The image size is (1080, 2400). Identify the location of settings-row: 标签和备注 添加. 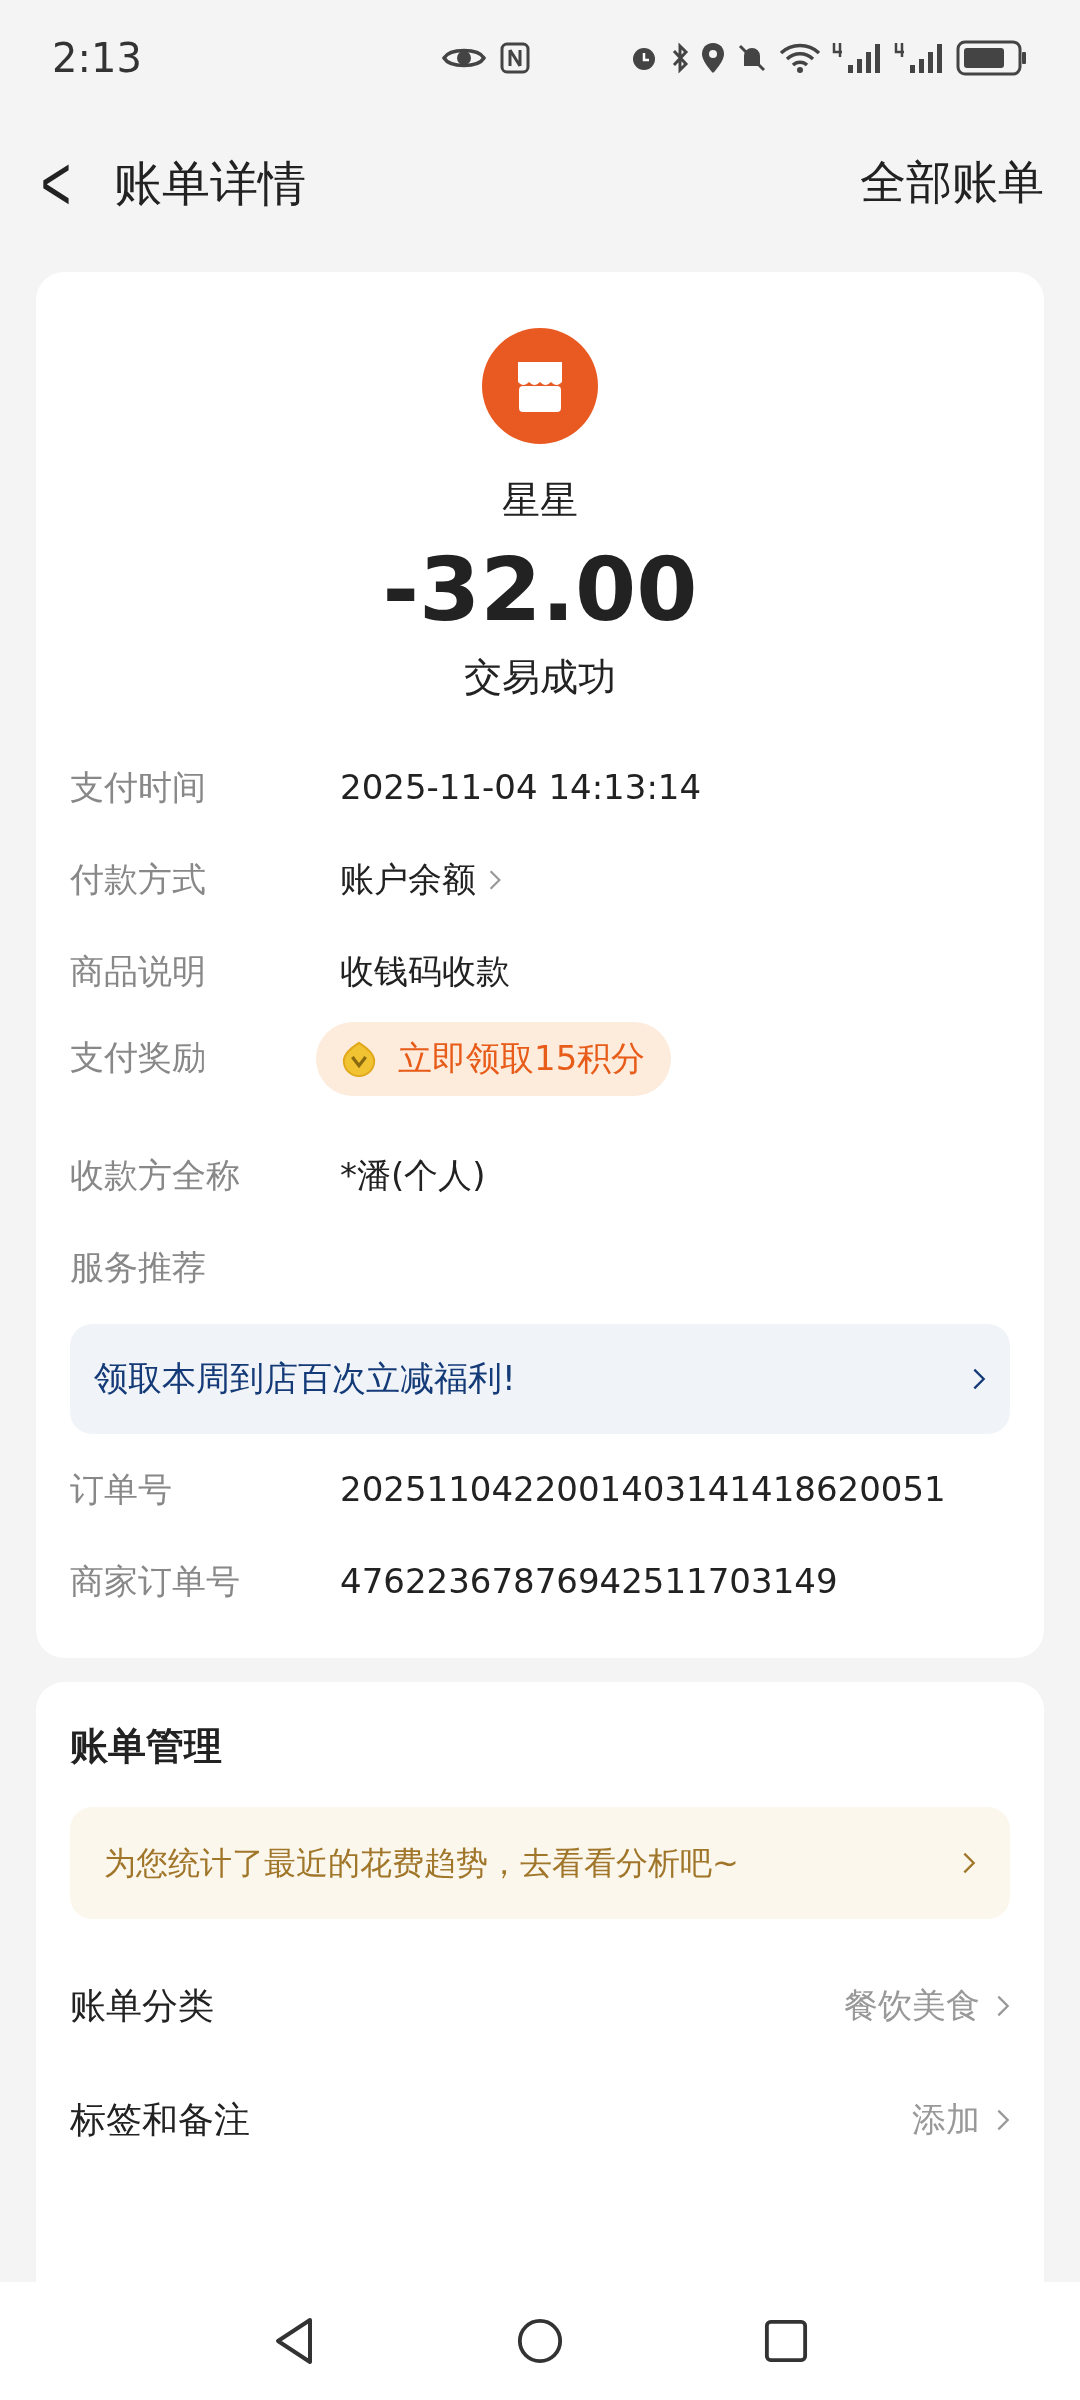
(540, 2119).